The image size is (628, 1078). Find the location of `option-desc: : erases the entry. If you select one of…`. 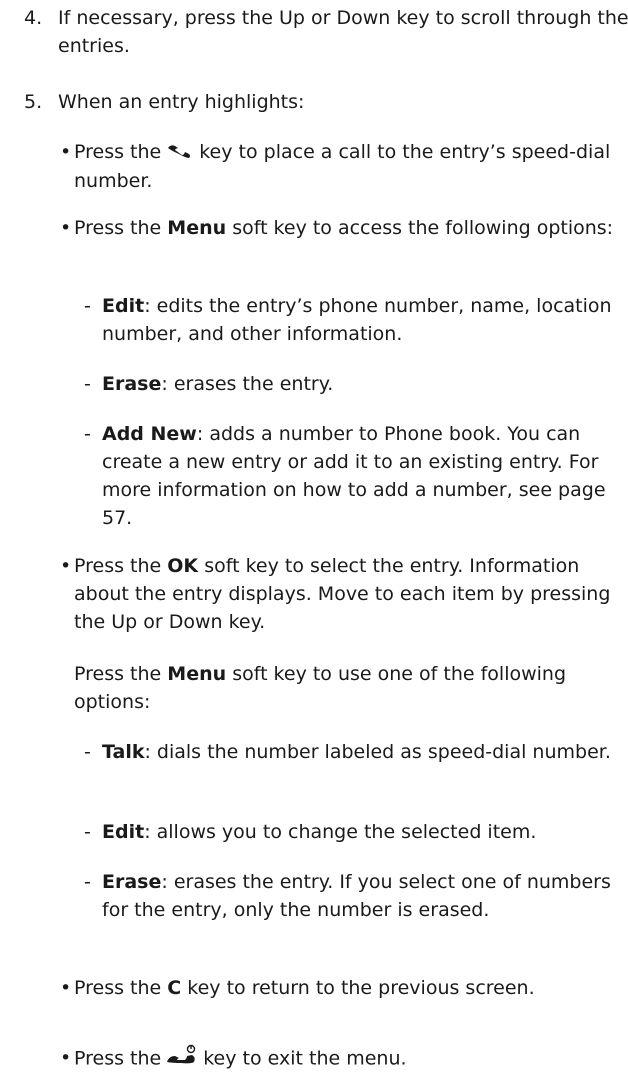

option-desc: : erases the entry. If you select one of… is located at coordinates (356, 896).